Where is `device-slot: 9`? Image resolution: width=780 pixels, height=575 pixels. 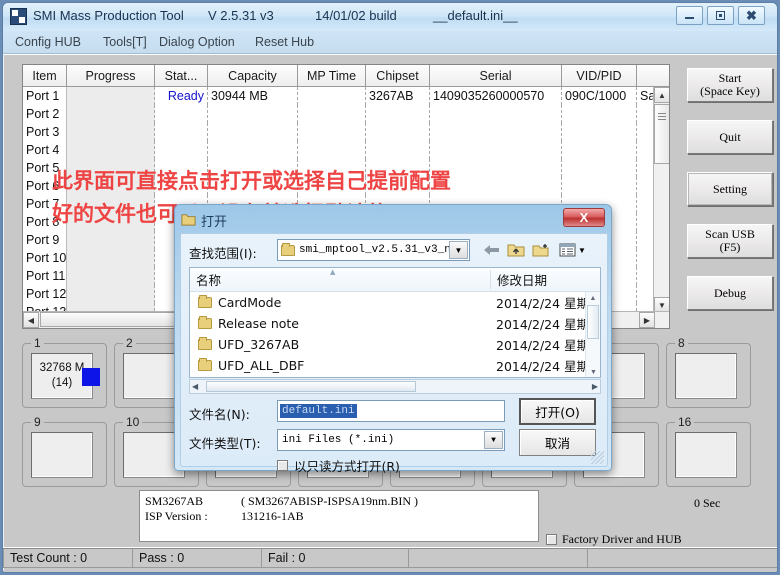 device-slot: 9 is located at coordinates (64, 451).